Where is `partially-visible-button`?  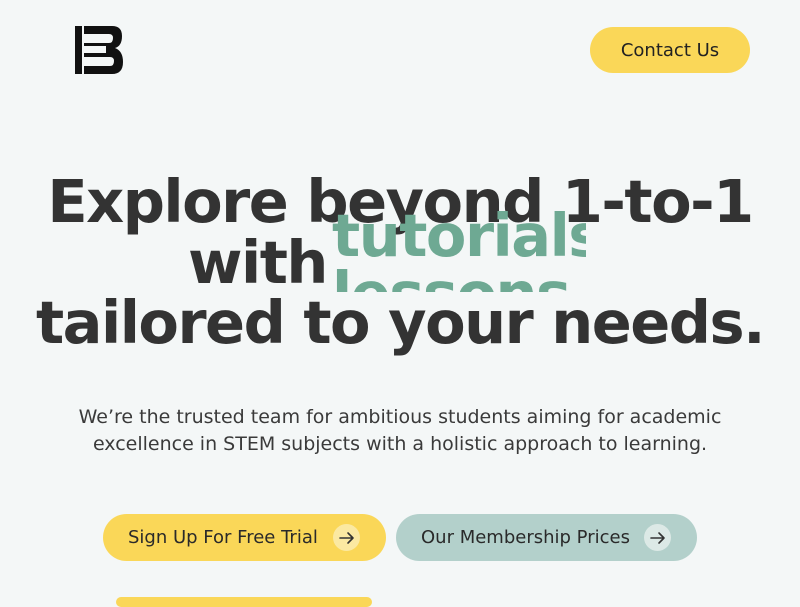
partially-visible-button is located at coordinates (244, 602).